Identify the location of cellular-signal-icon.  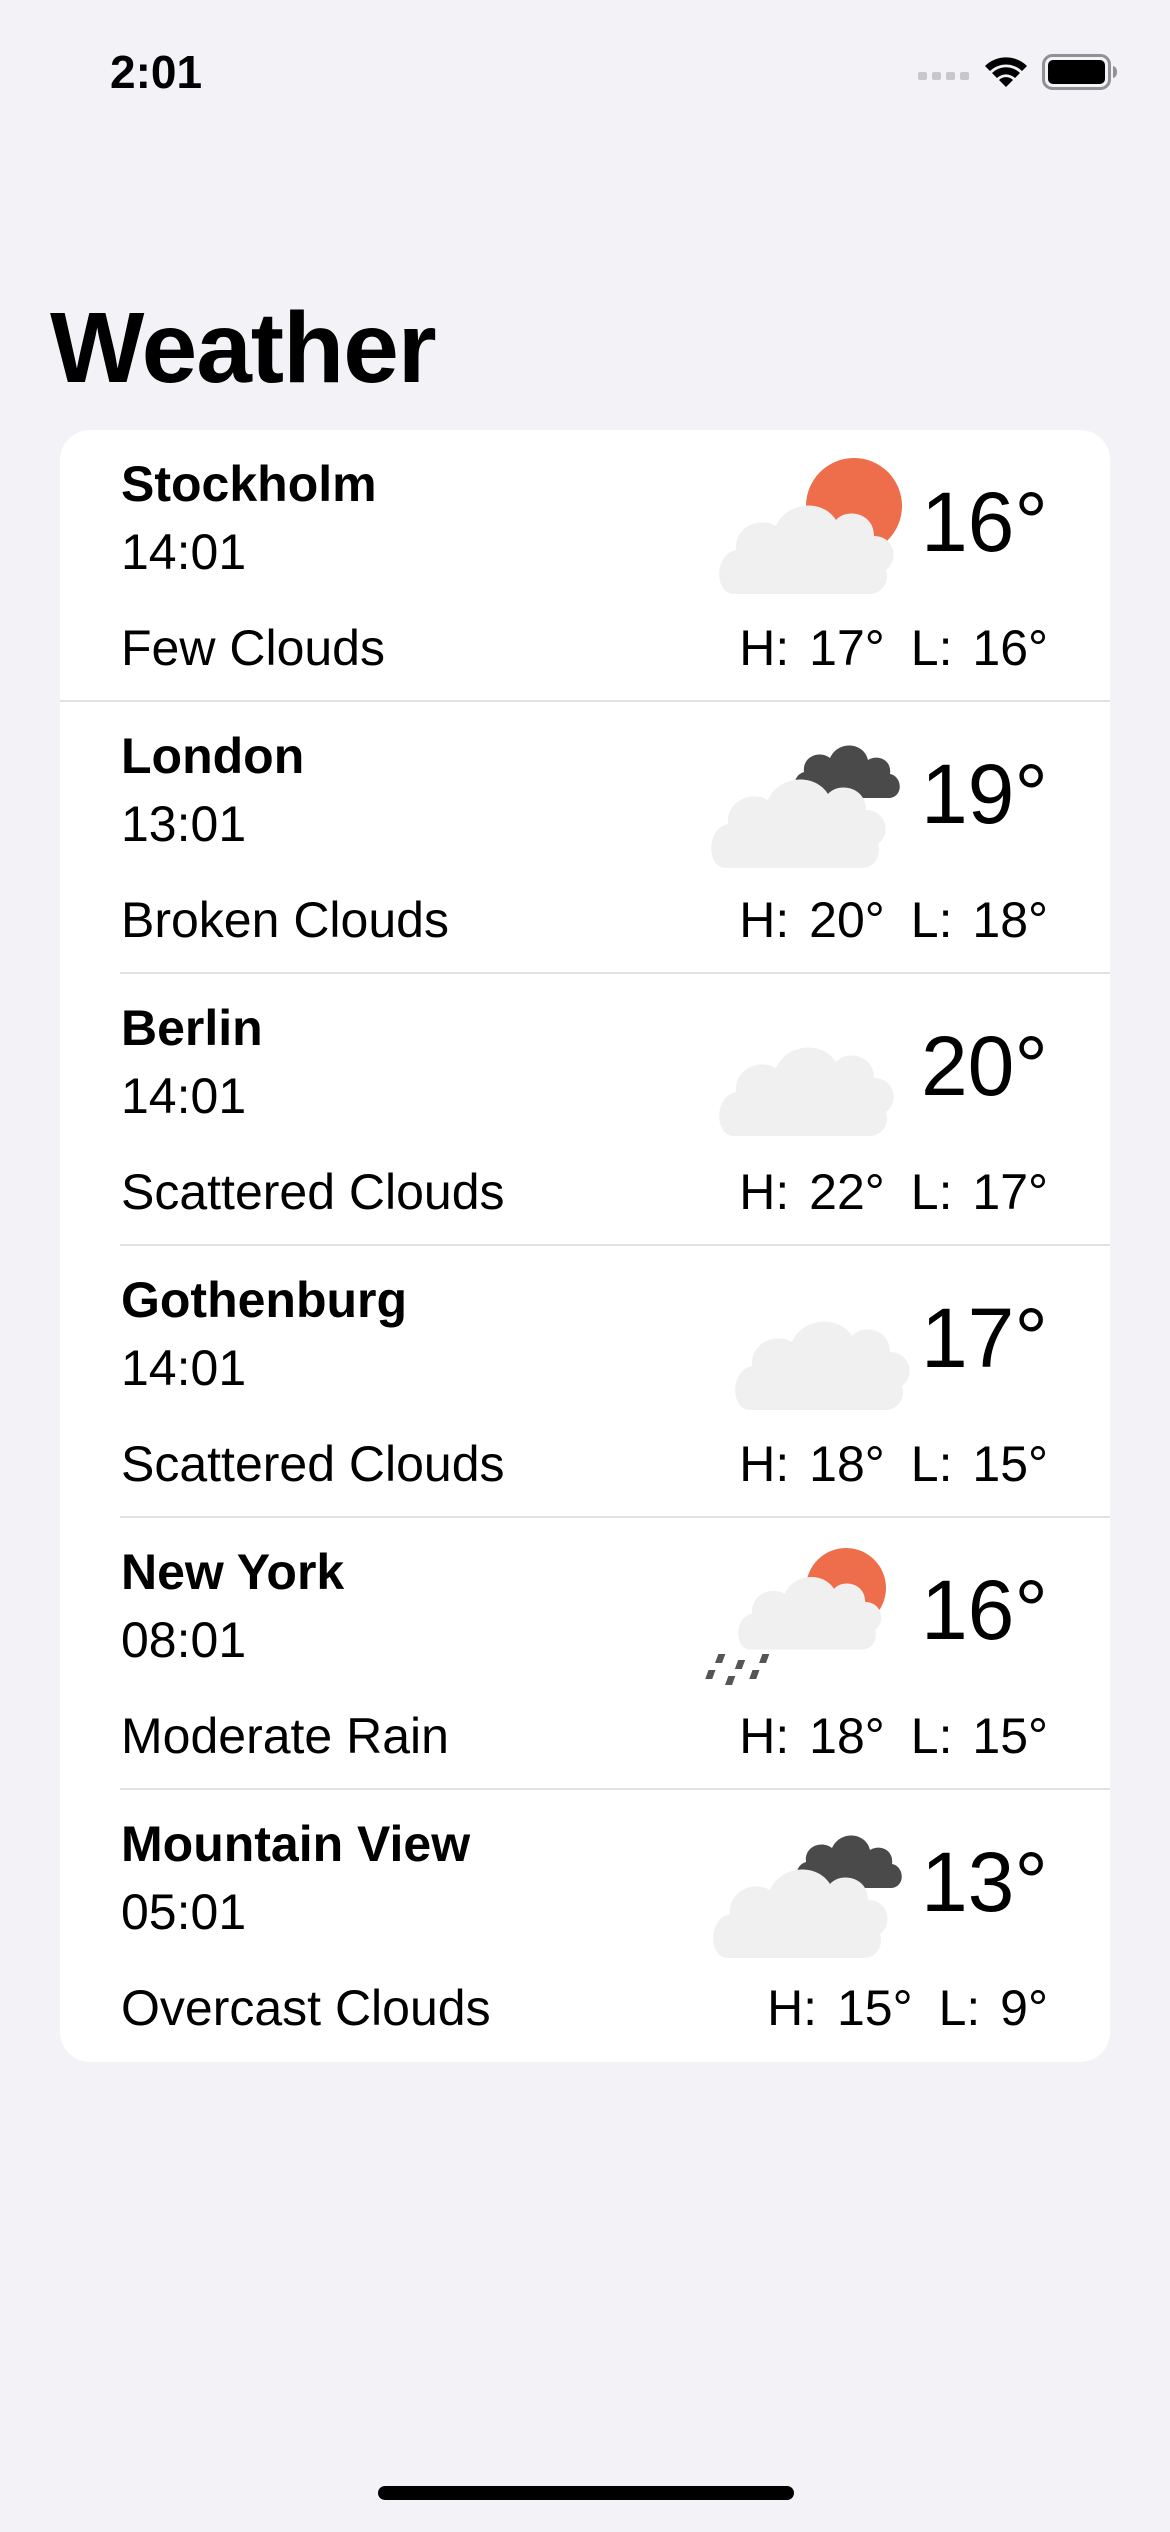
(944, 74).